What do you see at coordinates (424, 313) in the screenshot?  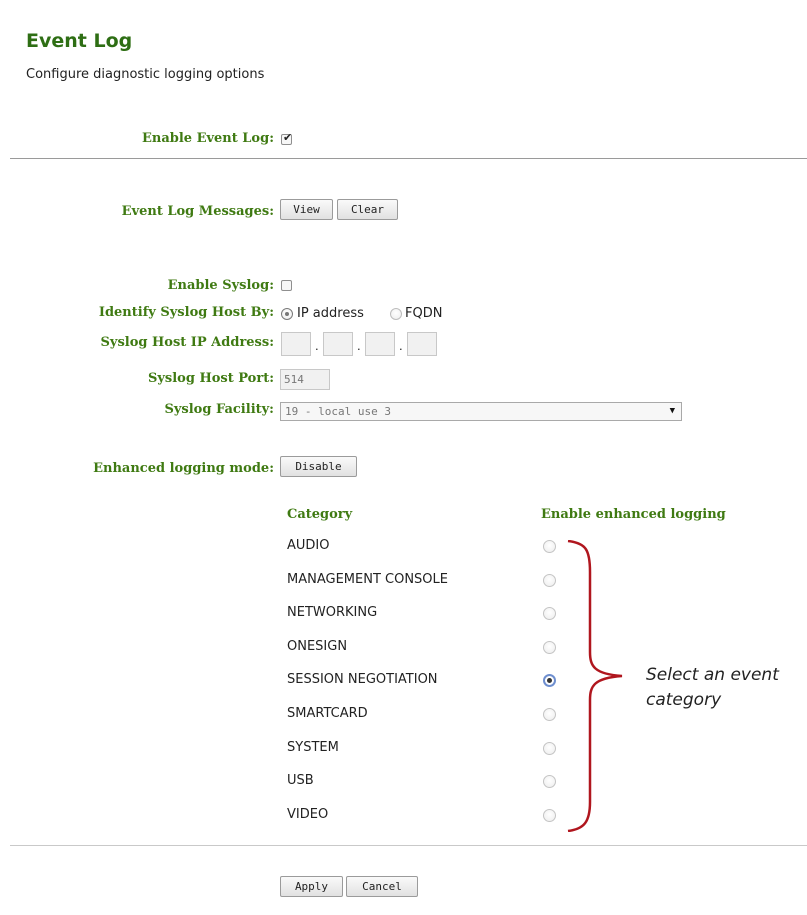 I see `fqdn-radio-label: FQDN` at bounding box center [424, 313].